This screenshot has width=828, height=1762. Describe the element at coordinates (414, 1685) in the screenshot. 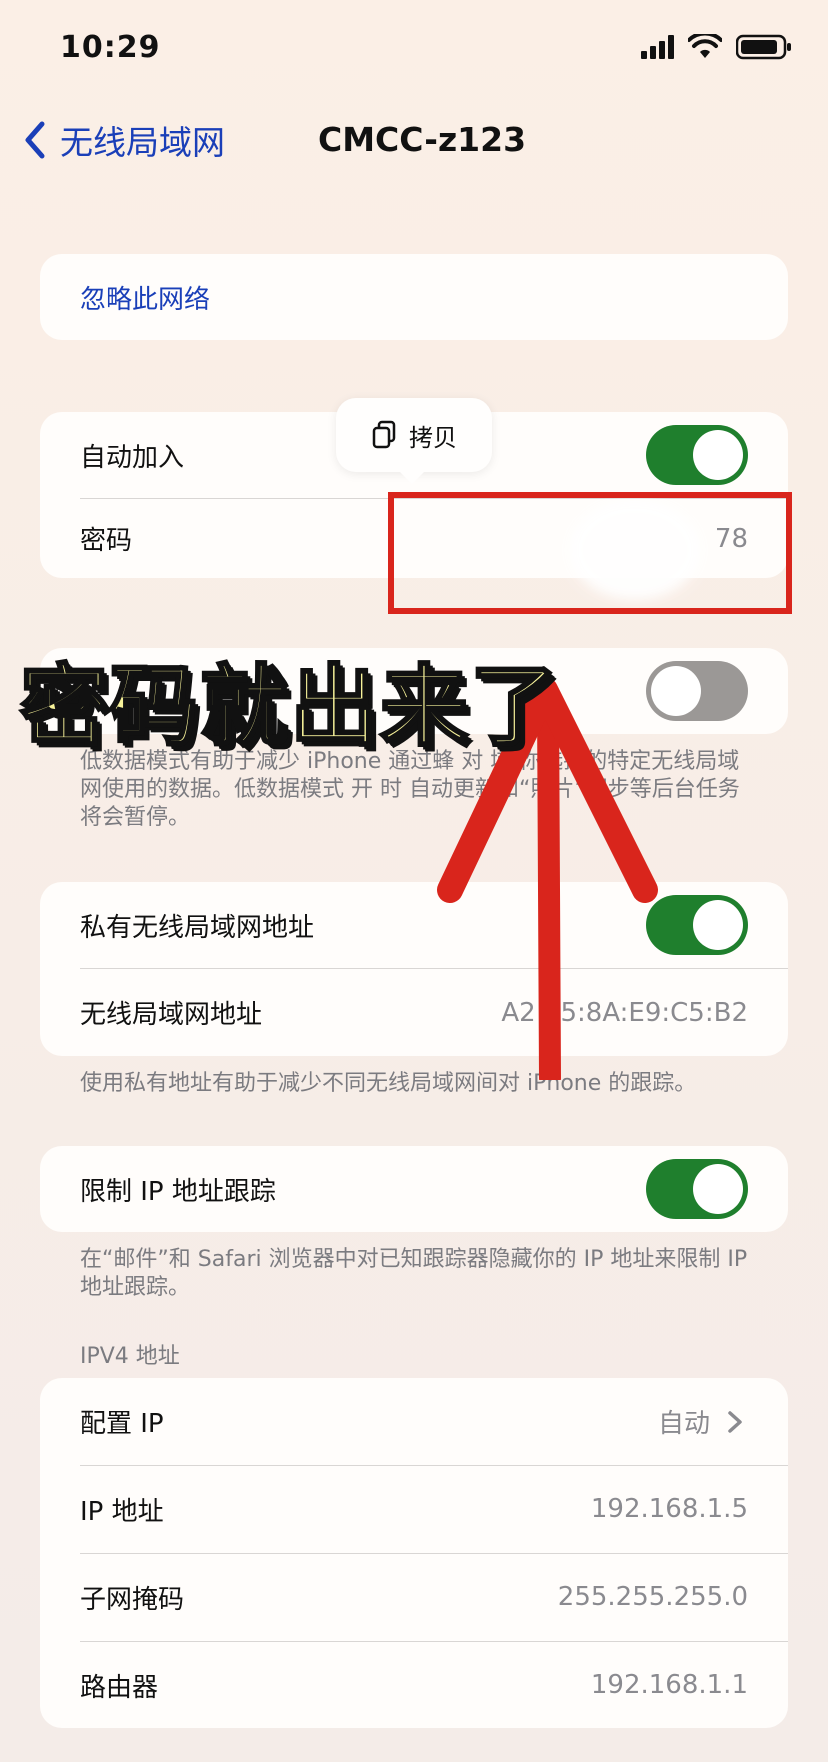

I see `router-row: 路由器 192.168.1.1` at that location.